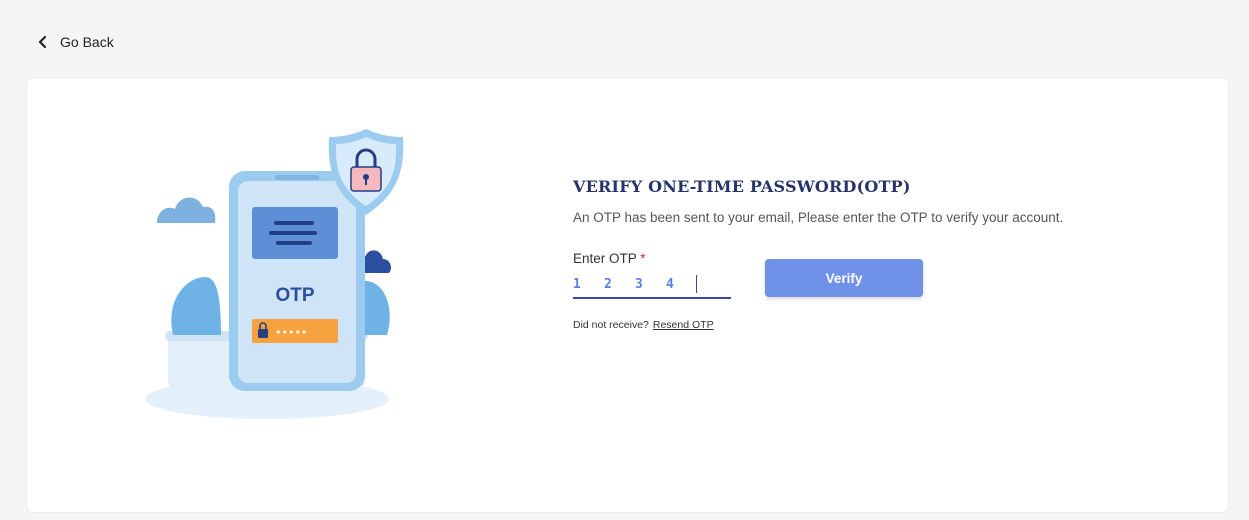 This screenshot has width=1249, height=520. I want to click on resend-row: Did not receive? Resend OTP, so click(883, 325).